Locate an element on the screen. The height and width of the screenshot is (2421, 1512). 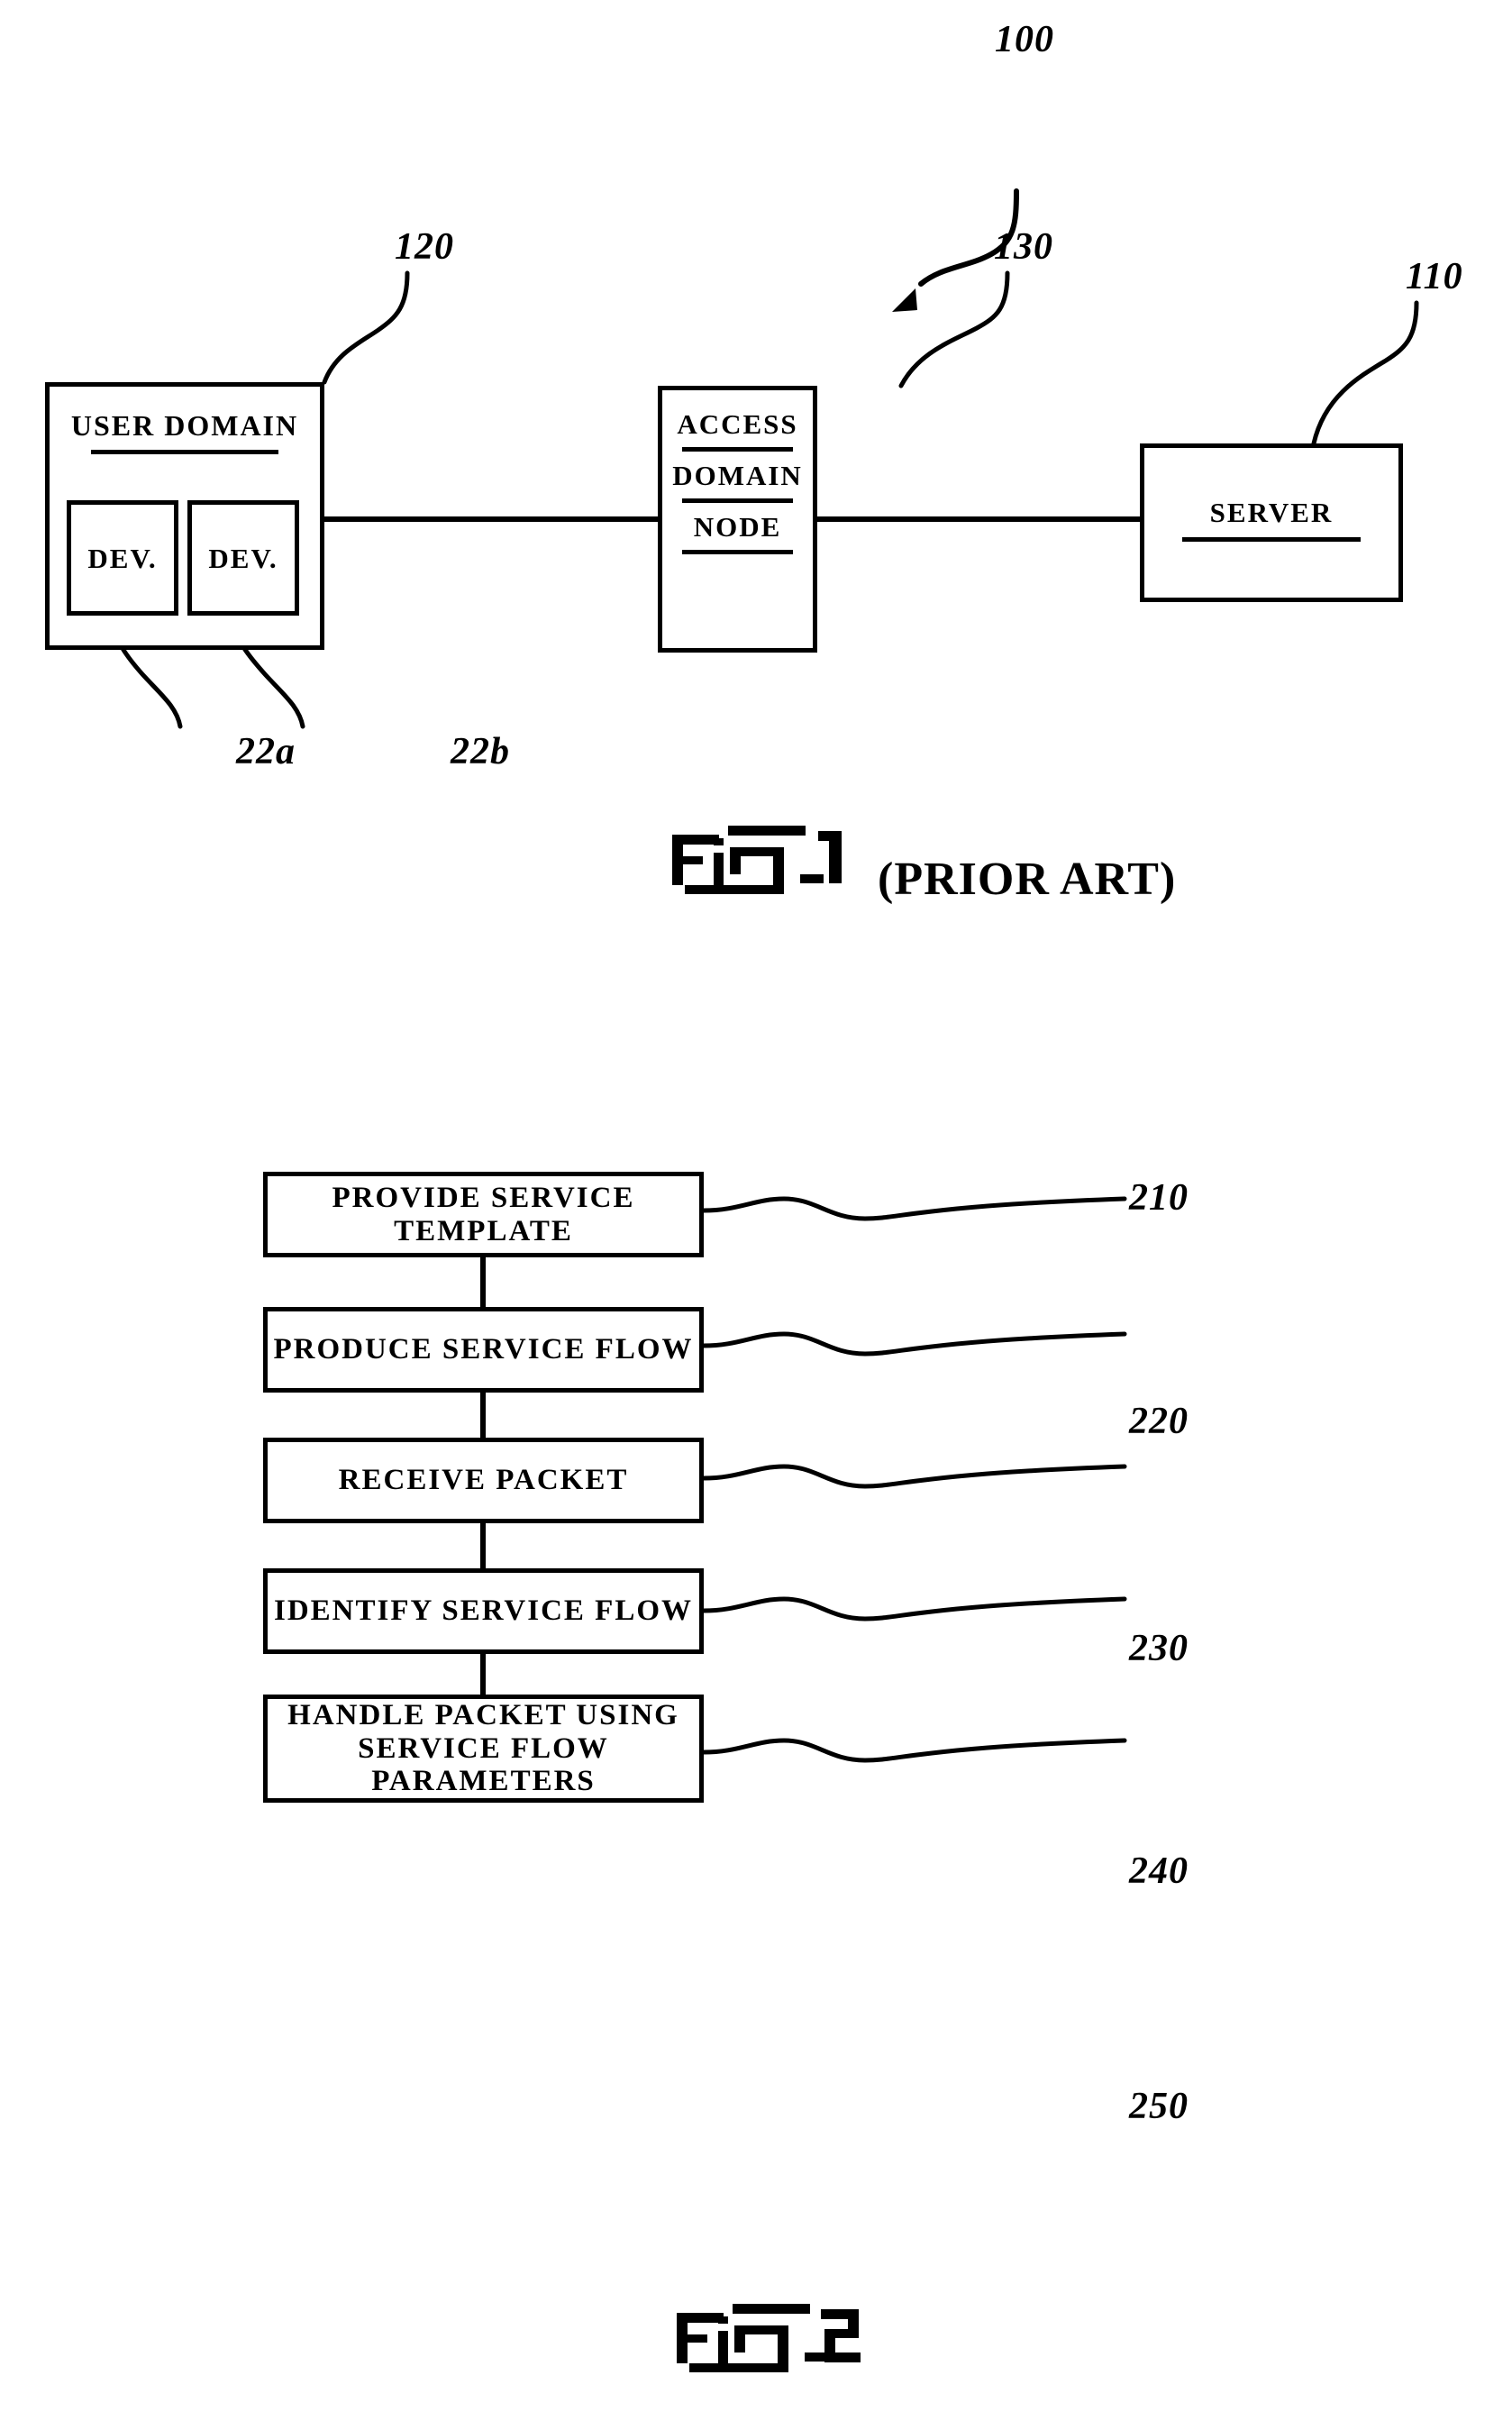
block-device-b: DEV. is located at coordinates (243, 558).